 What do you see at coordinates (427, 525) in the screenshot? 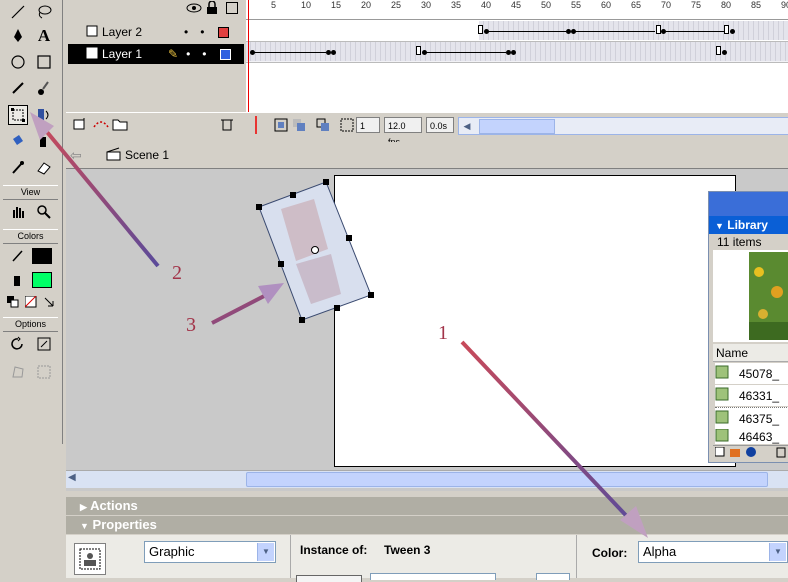
I see `properties-panel-header: ▼ Properties` at bounding box center [427, 525].